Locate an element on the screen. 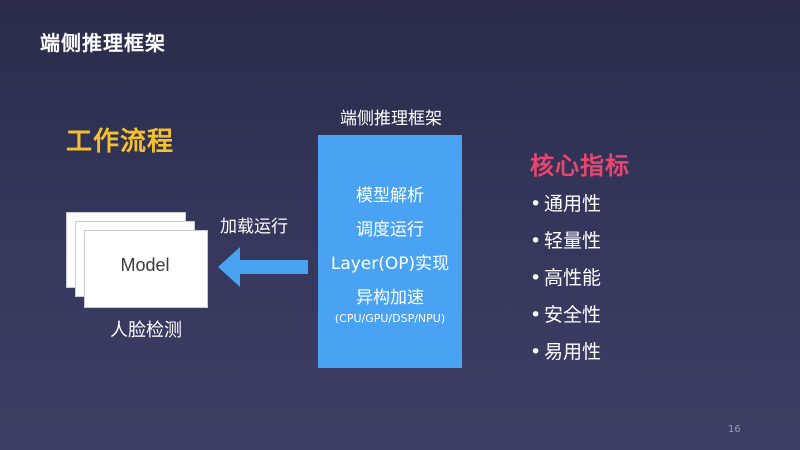 The height and width of the screenshot is (450, 800). face-detection-label: 人脸检测 is located at coordinates (146, 330).